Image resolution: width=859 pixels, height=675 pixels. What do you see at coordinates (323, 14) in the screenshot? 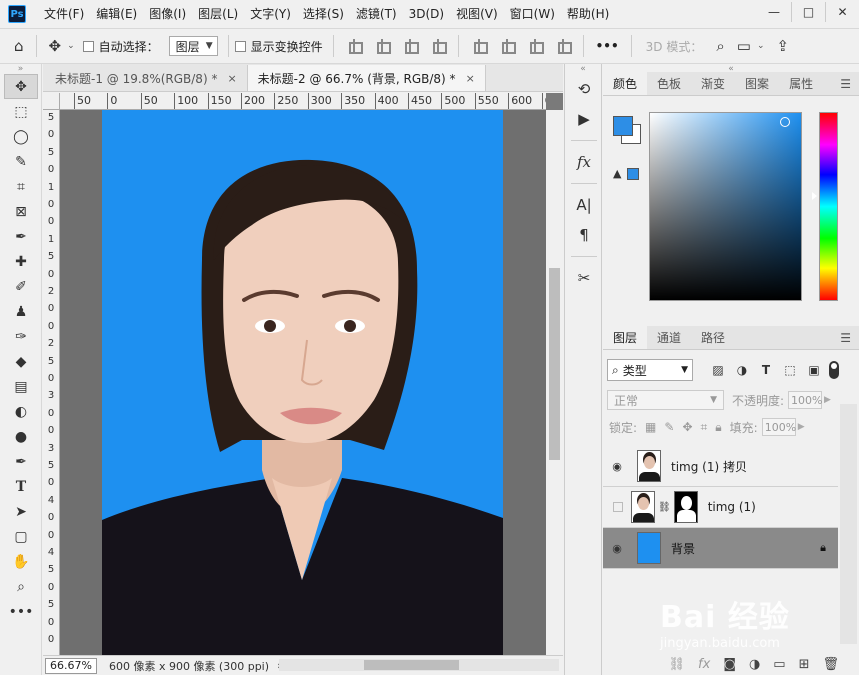
I see `menu-select: 选择(S)` at bounding box center [323, 14].